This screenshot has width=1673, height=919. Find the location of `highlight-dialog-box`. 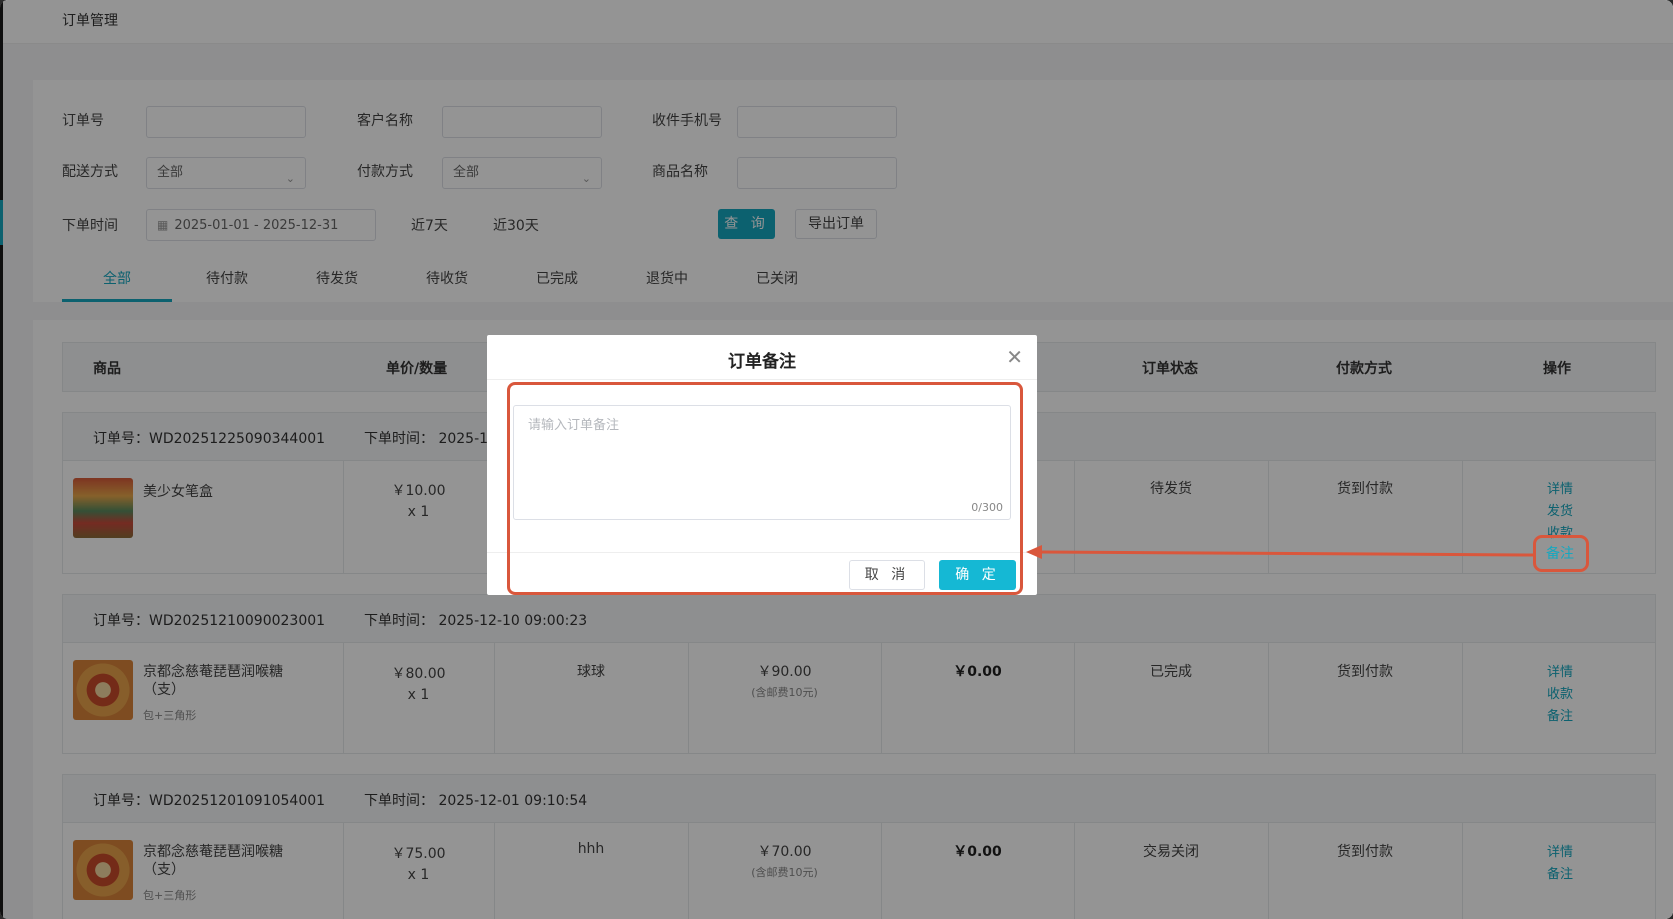

highlight-dialog-box is located at coordinates (765, 488).